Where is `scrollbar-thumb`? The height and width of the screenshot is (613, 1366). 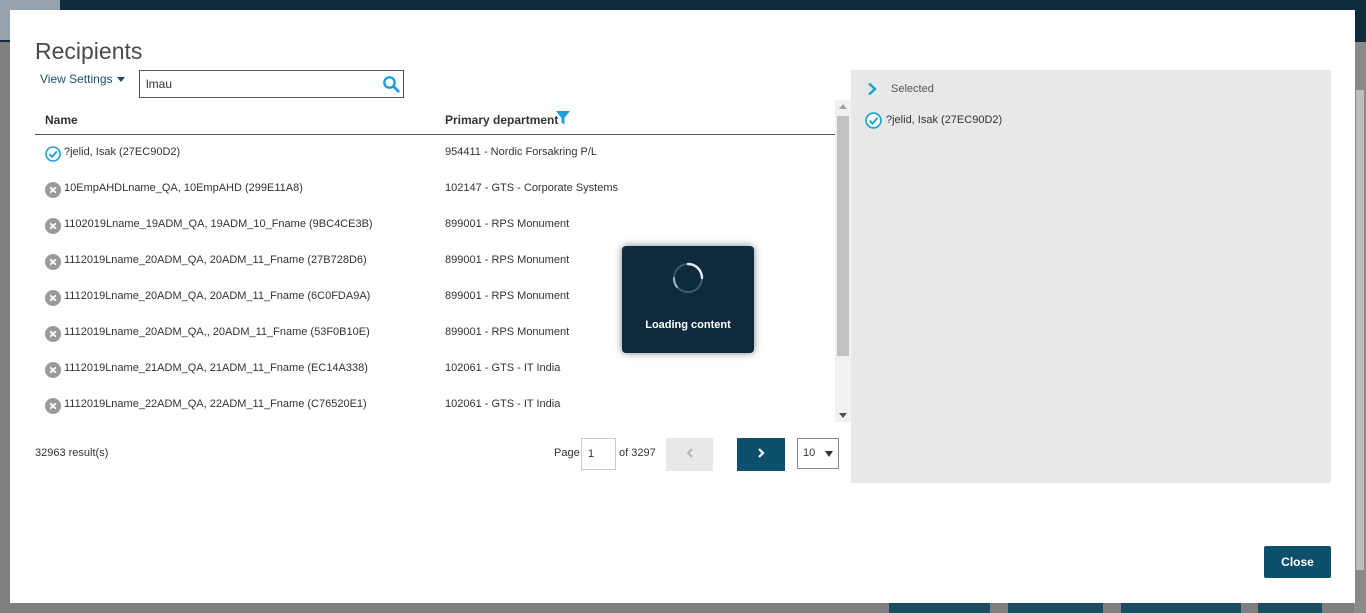
scrollbar-thumb is located at coordinates (843, 236).